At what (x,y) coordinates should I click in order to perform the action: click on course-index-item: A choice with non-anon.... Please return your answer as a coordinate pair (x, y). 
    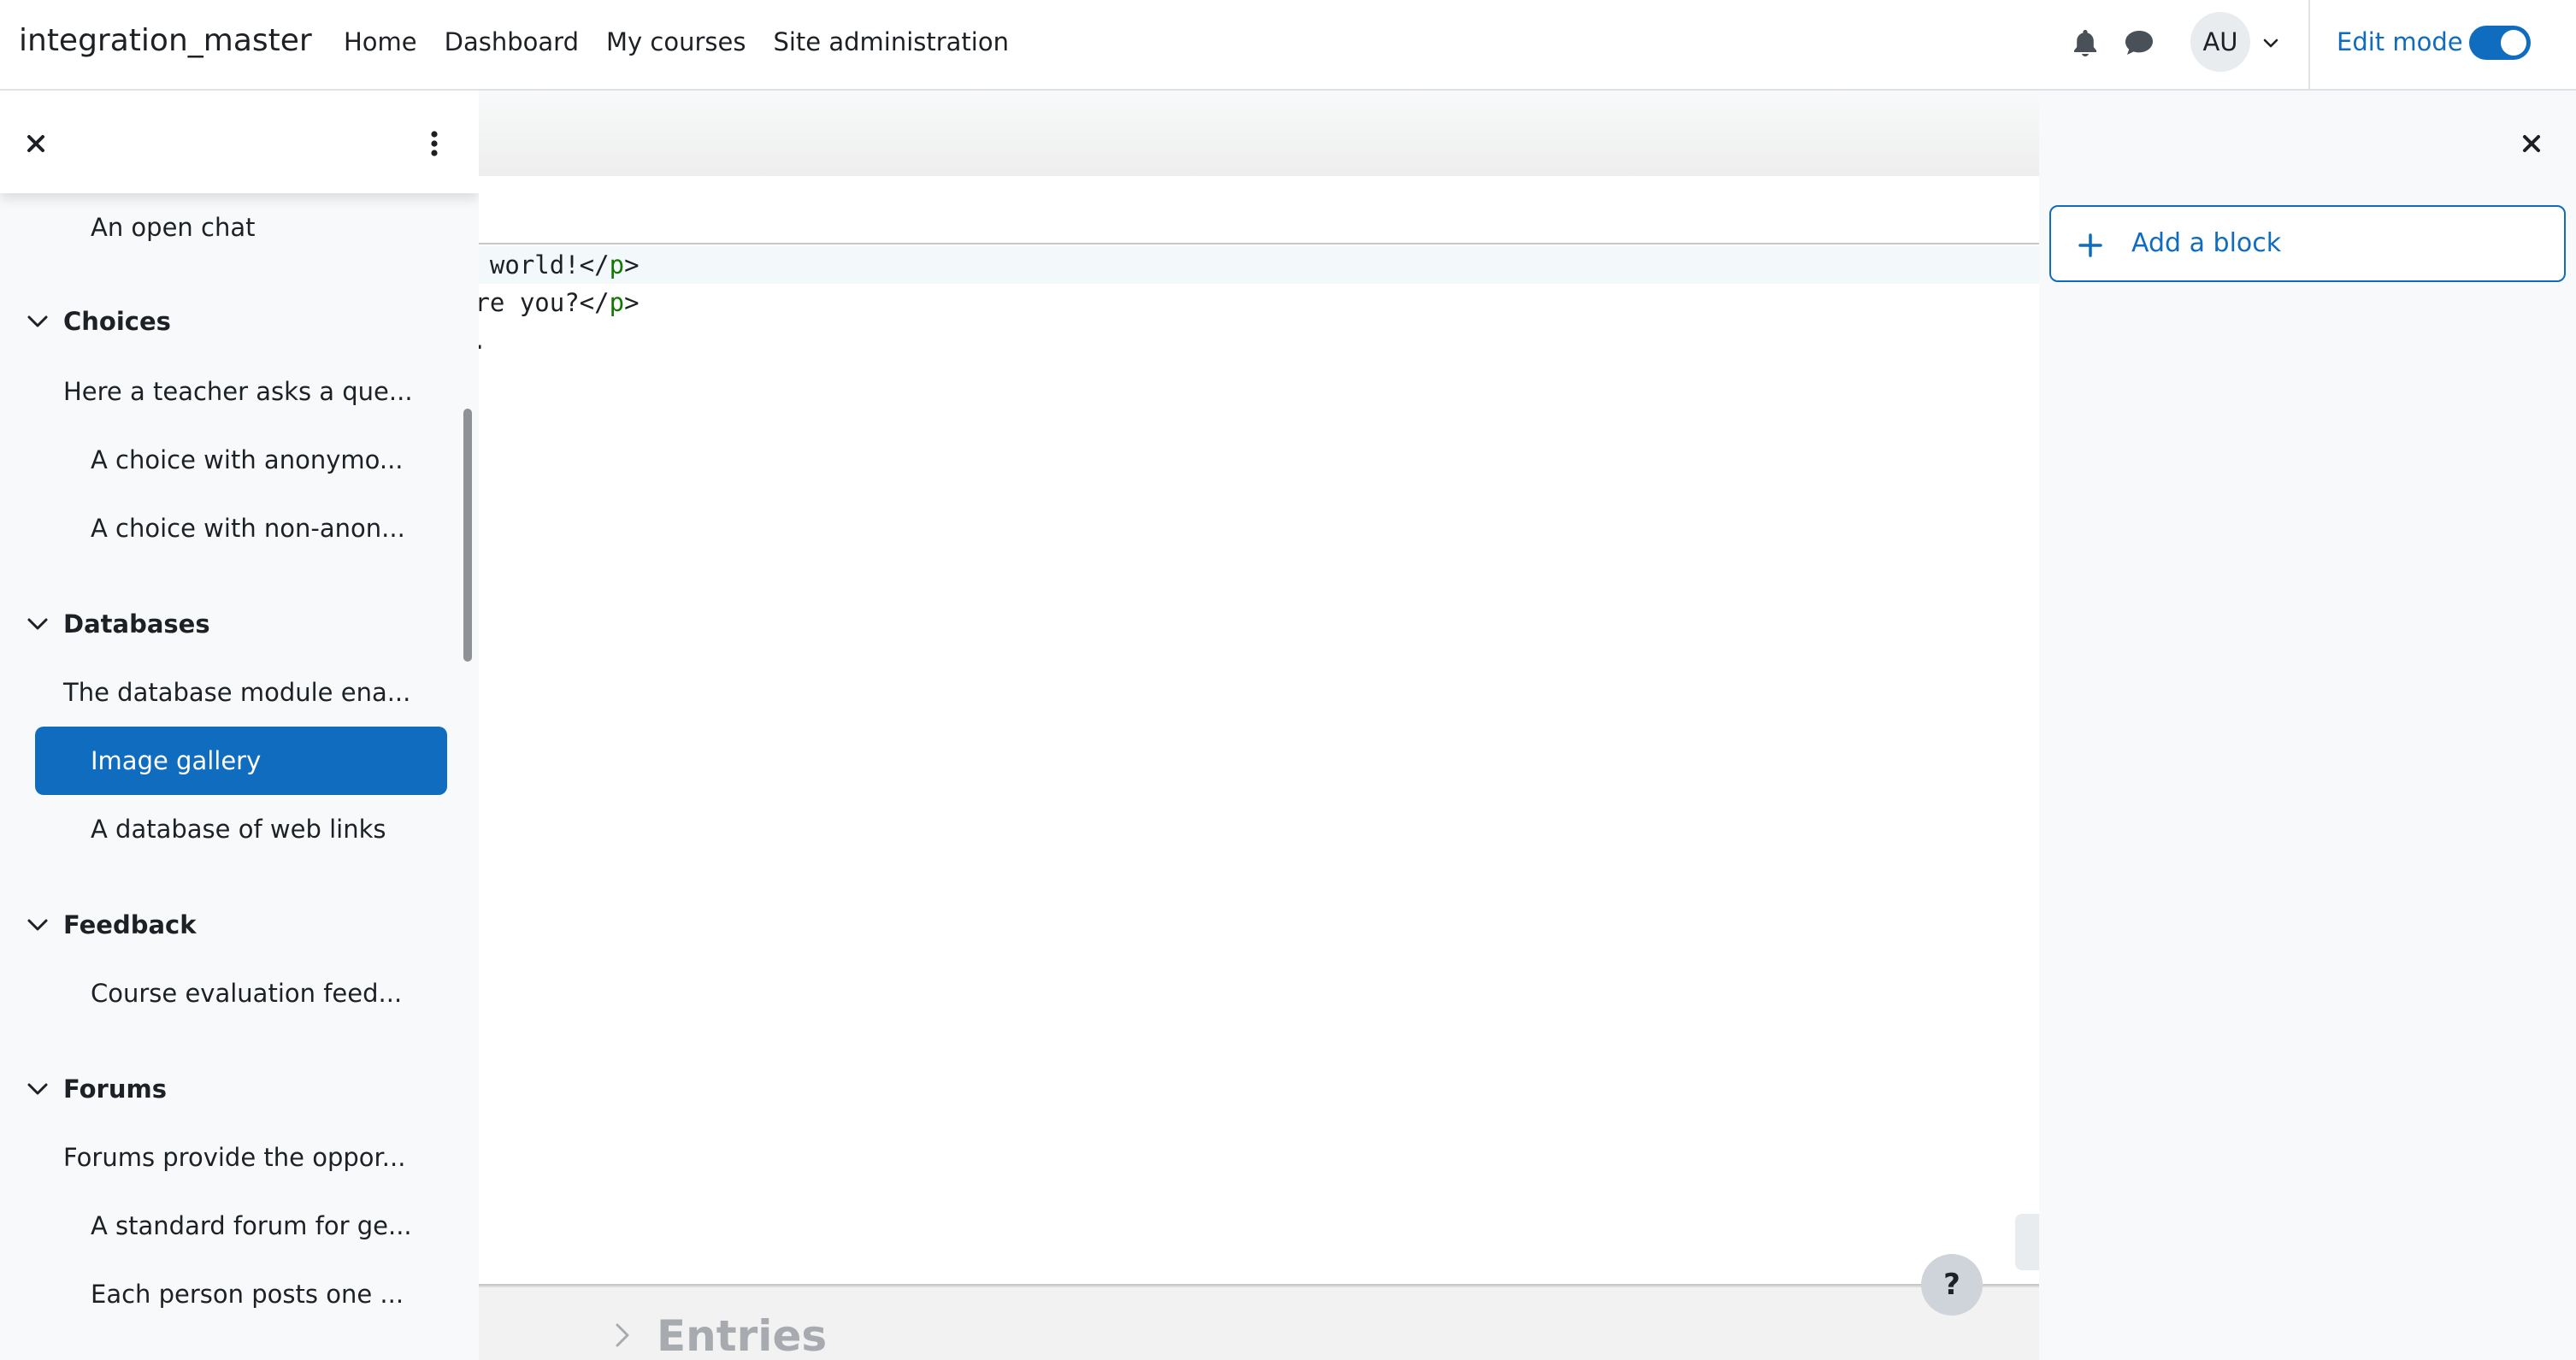
    Looking at the image, I should click on (239, 528).